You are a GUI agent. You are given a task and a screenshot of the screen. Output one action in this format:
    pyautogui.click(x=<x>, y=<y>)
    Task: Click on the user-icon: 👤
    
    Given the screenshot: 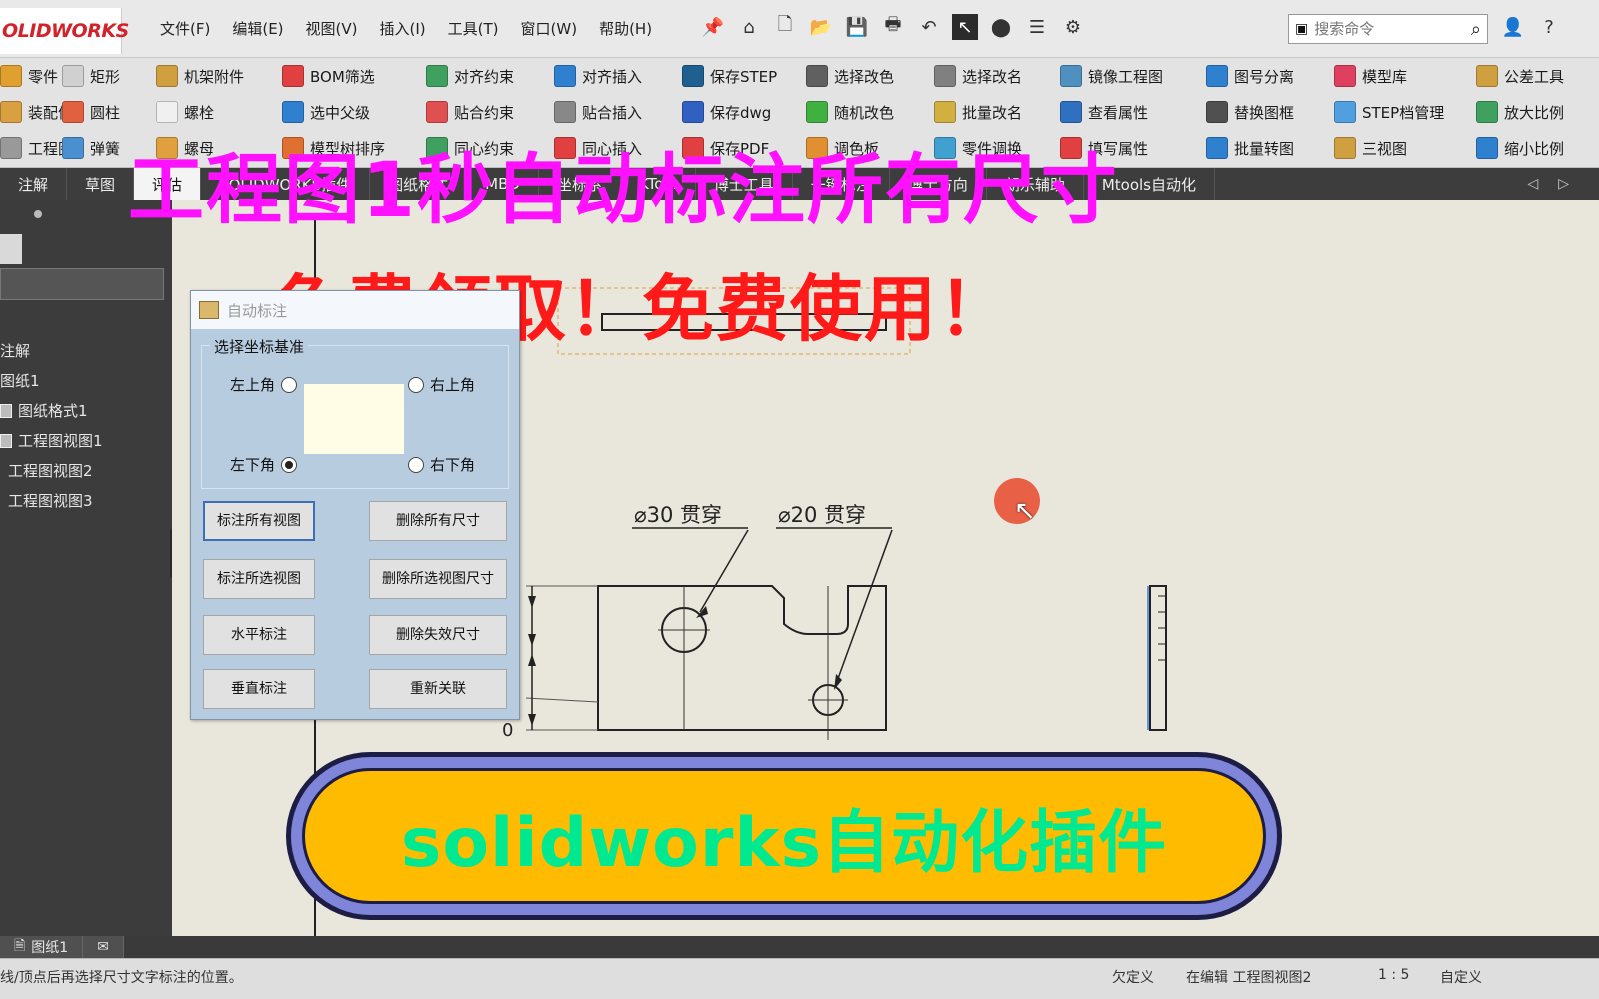 What is the action you would take?
    pyautogui.click(x=1513, y=27)
    